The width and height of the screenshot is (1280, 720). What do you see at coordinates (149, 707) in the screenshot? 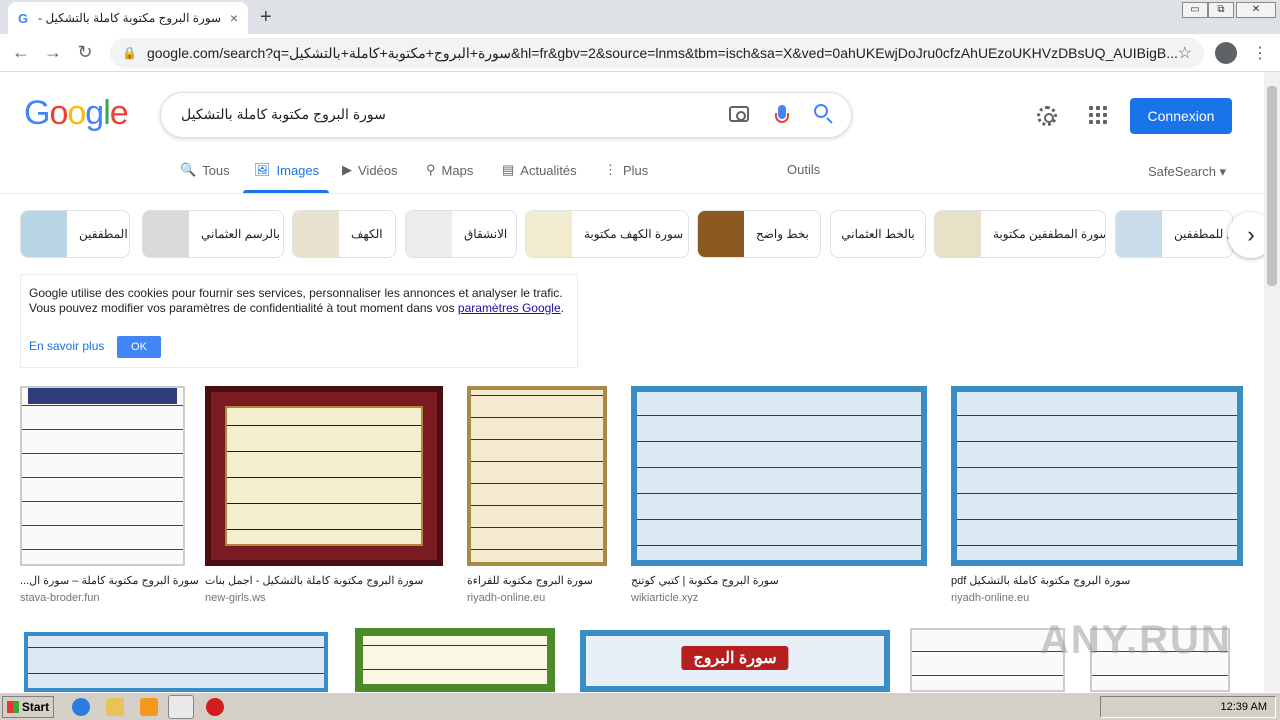
I see `media-player-icon` at bounding box center [149, 707].